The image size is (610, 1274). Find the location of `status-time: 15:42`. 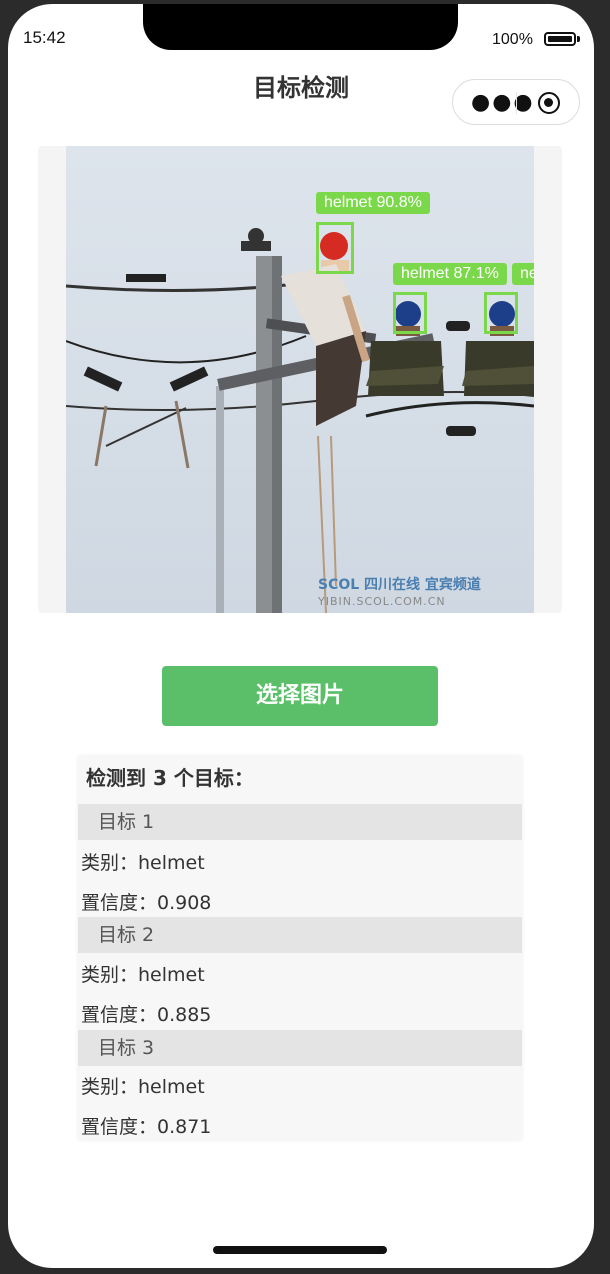

status-time: 15:42 is located at coordinates (44, 37).